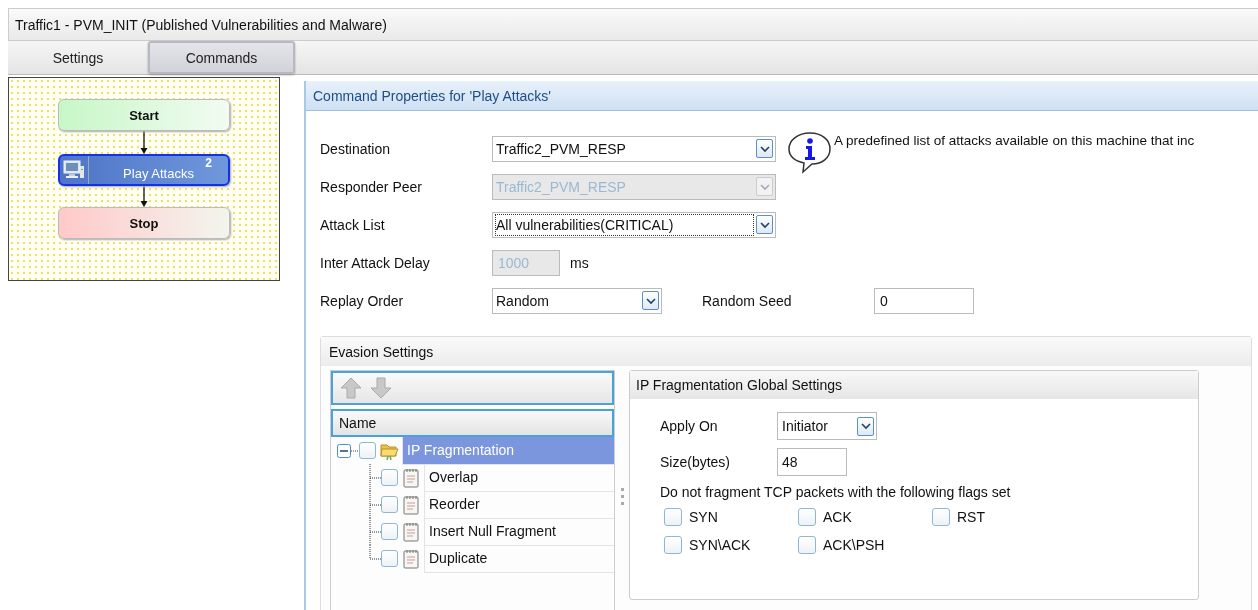 The width and height of the screenshot is (1258, 610). What do you see at coordinates (827, 426) in the screenshot?
I see `dropdown: Initiator` at bounding box center [827, 426].